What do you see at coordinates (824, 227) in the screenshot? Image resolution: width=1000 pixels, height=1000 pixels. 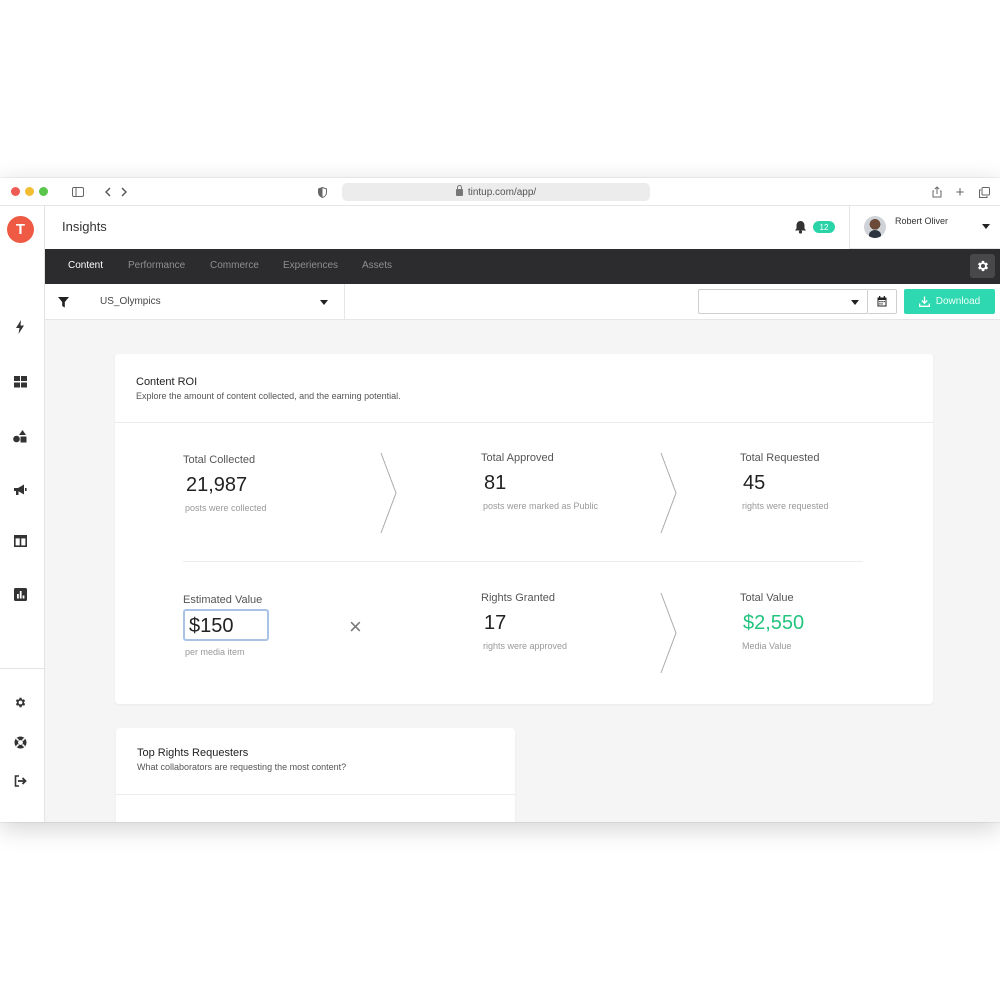 I see `notification-count-badge: 12` at bounding box center [824, 227].